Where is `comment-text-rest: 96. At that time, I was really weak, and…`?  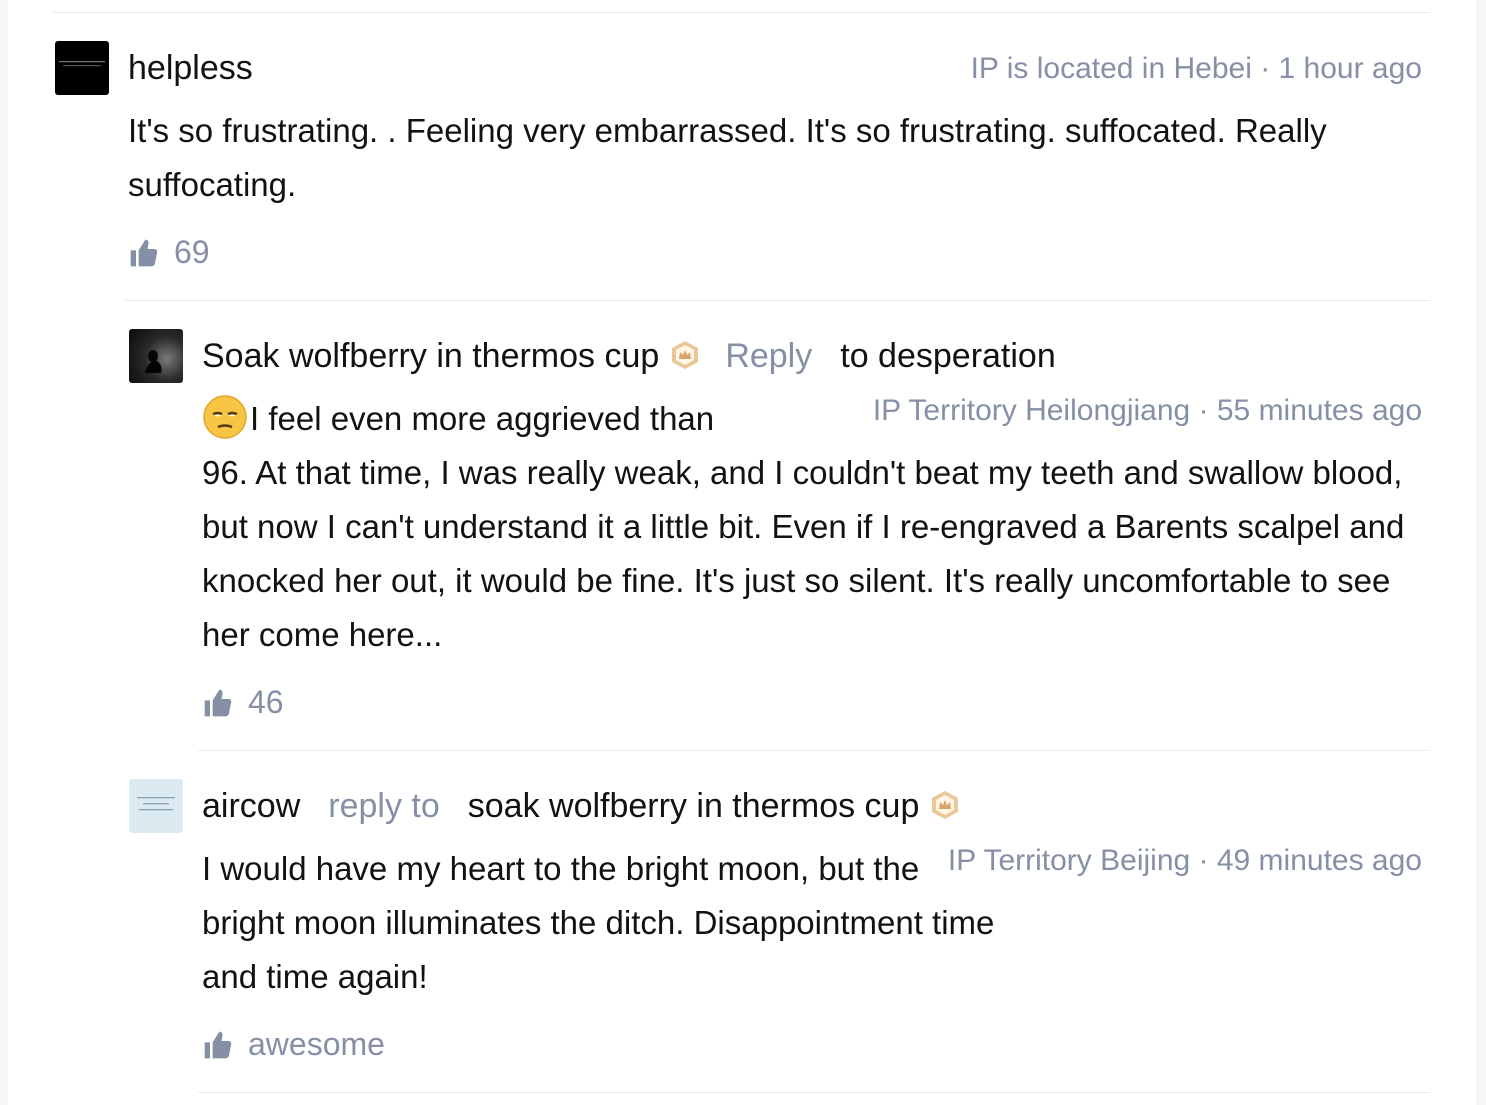 comment-text-rest: 96. At that time, I was really weak, and… is located at coordinates (803, 553).